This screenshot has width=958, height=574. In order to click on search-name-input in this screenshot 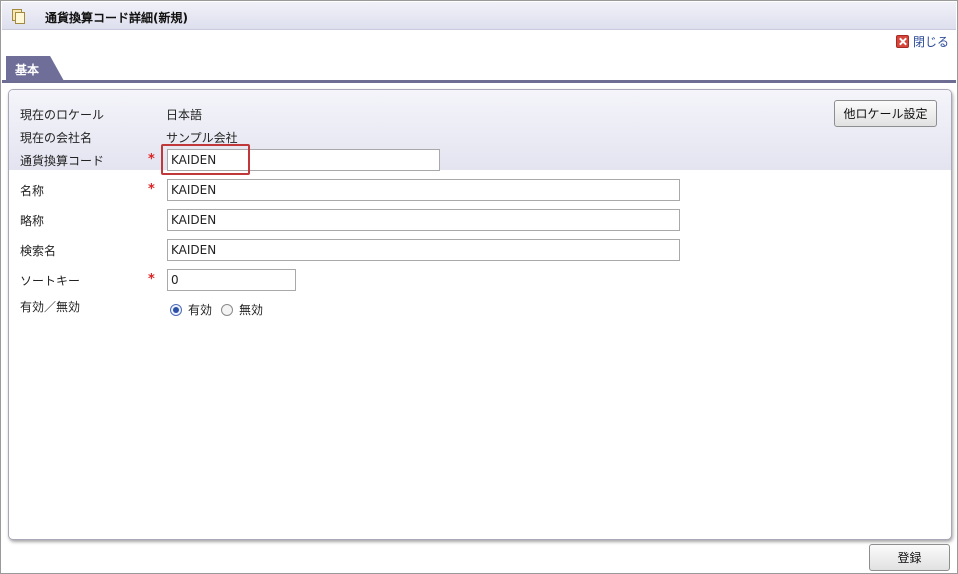, I will do `click(423, 250)`.